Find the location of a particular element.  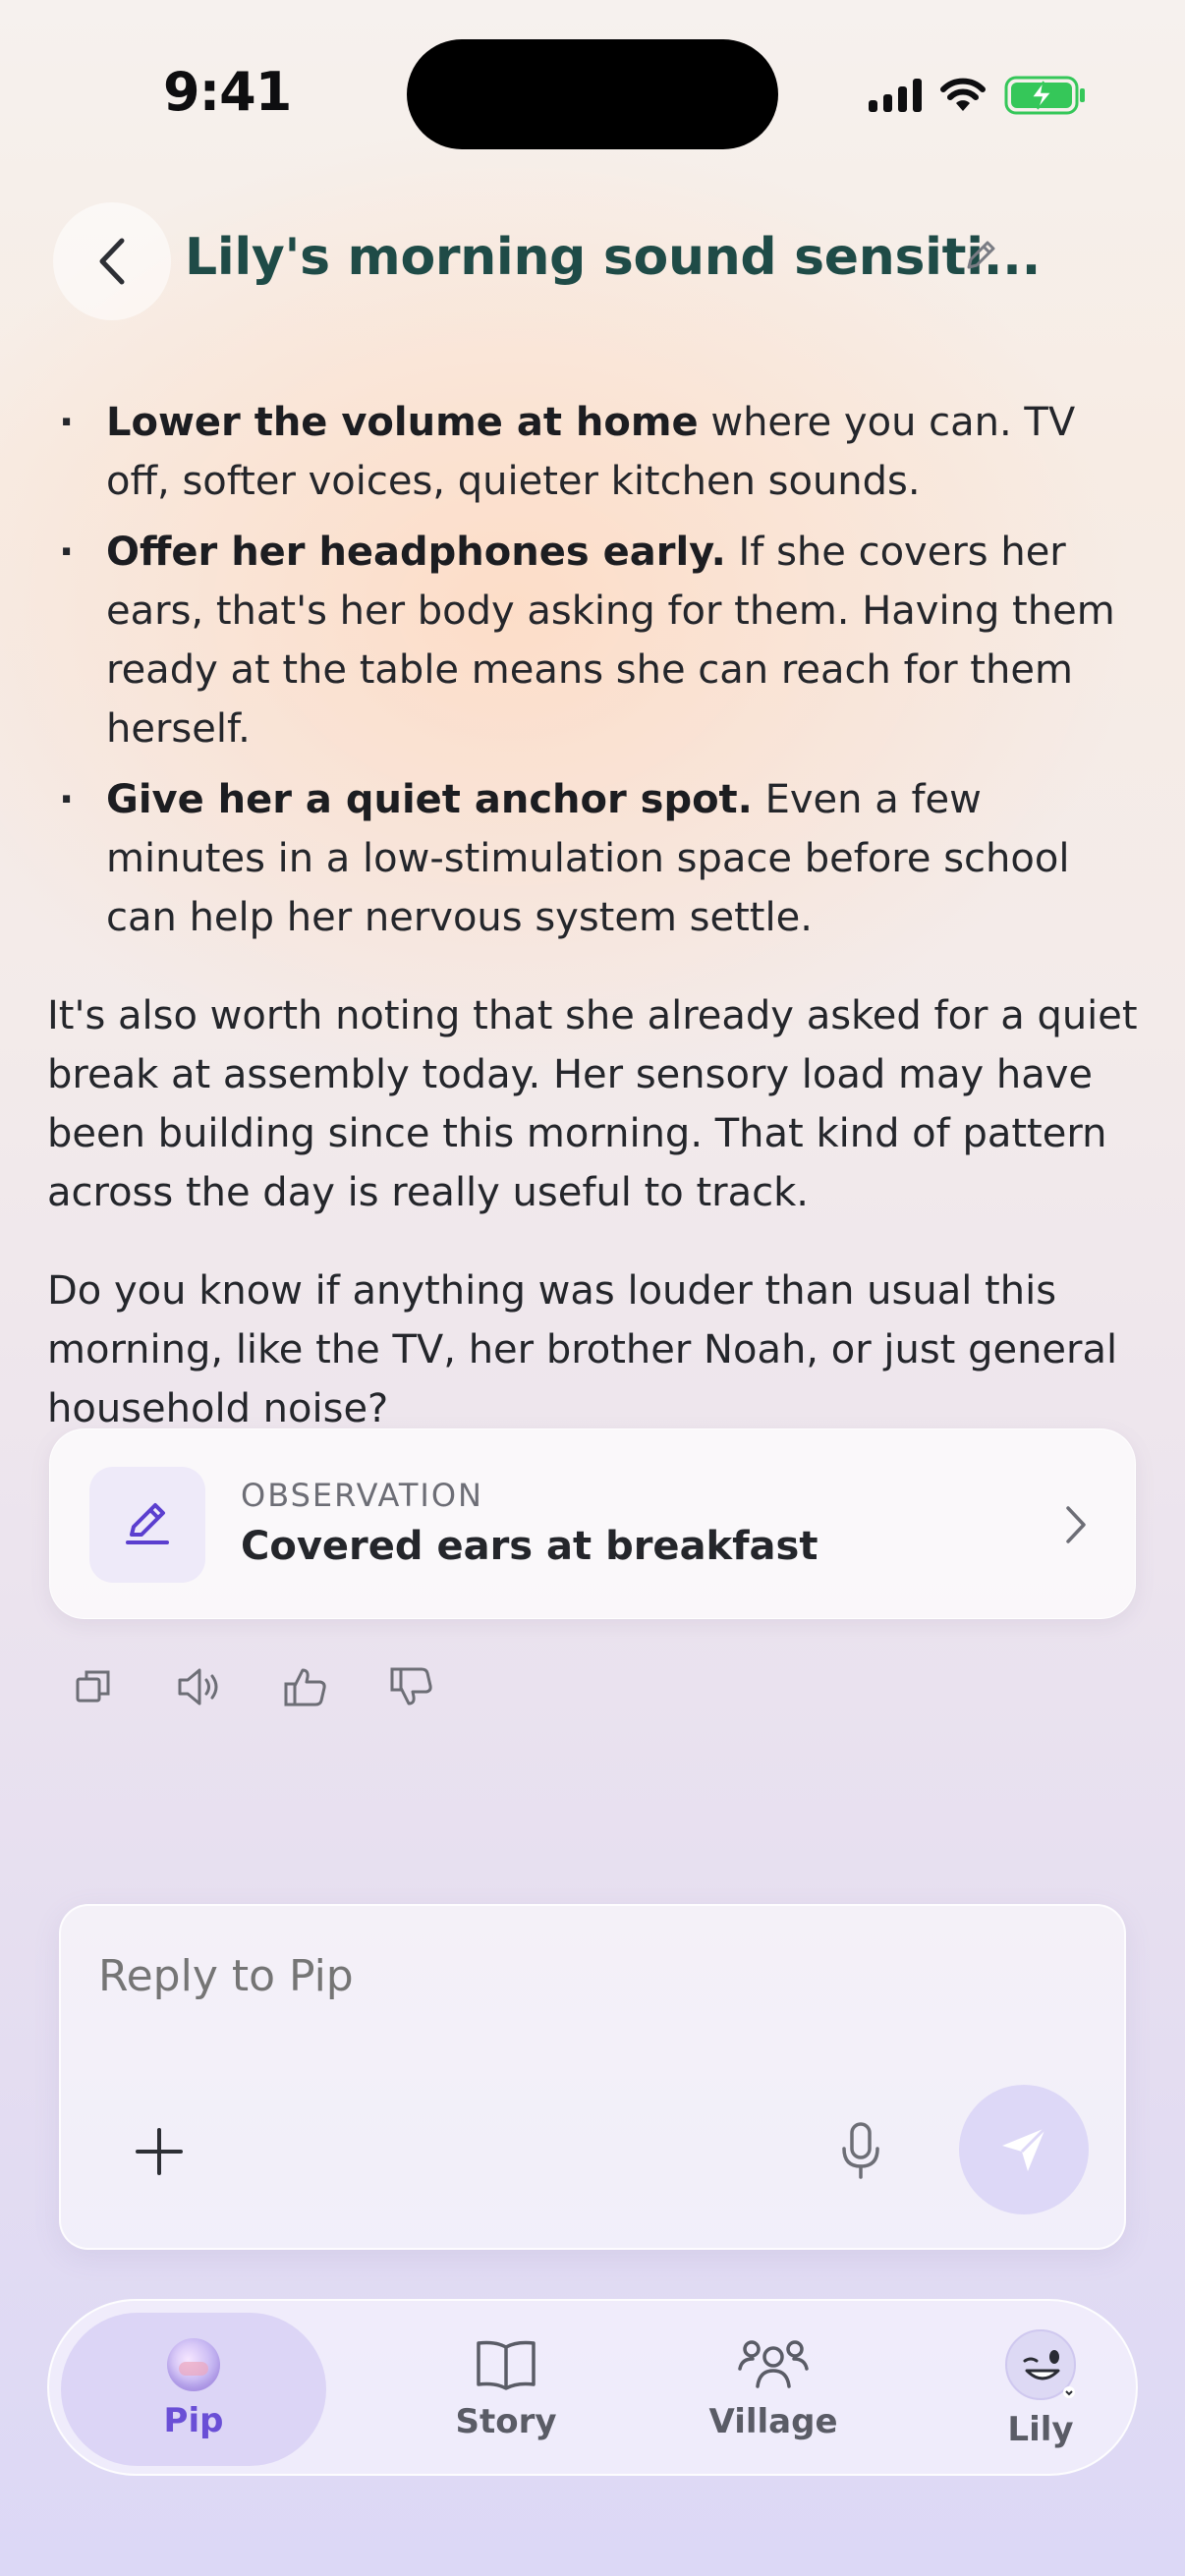

pencil-icon is located at coordinates (148, 1523).